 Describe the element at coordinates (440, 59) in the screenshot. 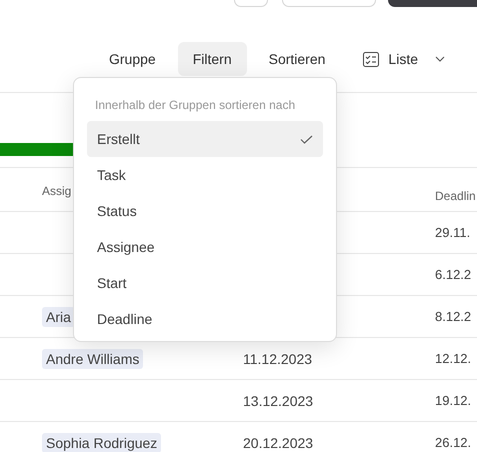

I see `chevron-down-icon` at that location.